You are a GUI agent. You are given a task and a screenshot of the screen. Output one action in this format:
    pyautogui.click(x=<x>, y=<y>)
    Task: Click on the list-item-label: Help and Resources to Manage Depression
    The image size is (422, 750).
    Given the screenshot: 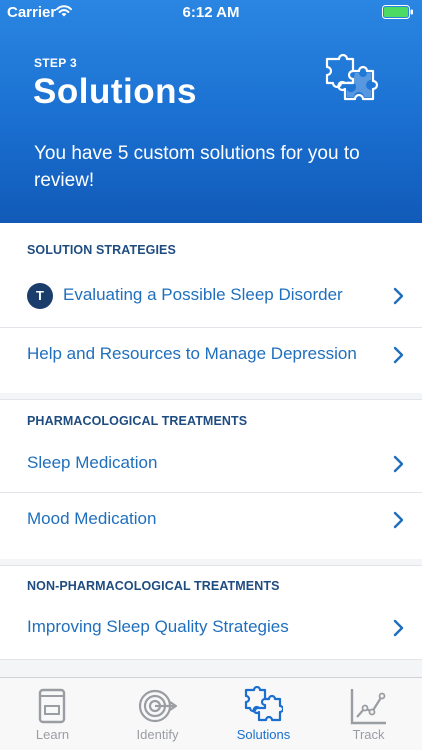 What is the action you would take?
    pyautogui.click(x=192, y=353)
    